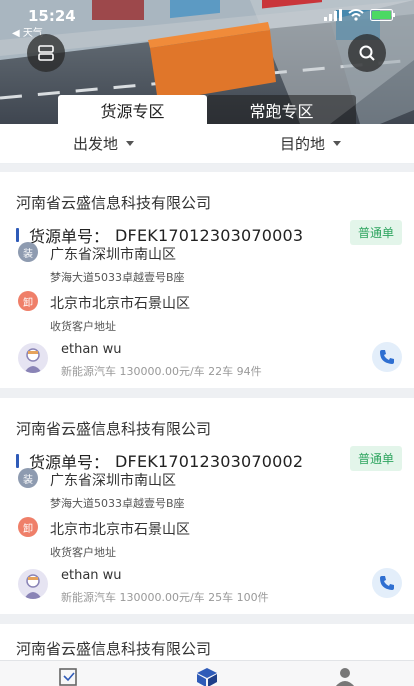 Image resolution: width=414 pixels, height=686 pixels. What do you see at coordinates (132, 109) in the screenshot?
I see `tab-goods-zone: 货源专区` at bounding box center [132, 109].